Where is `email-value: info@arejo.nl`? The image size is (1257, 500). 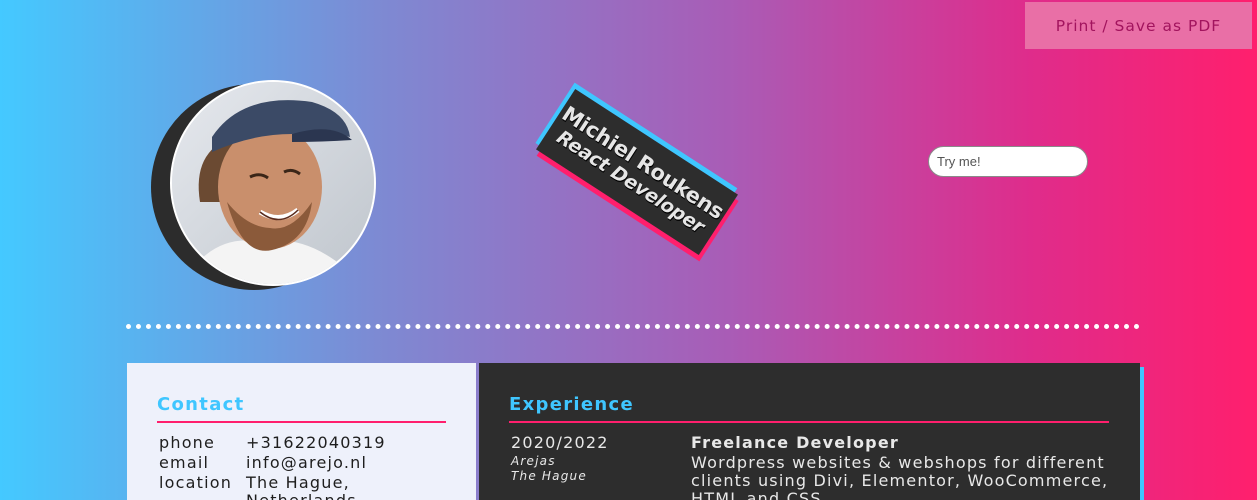
email-value: info@arejo.nl is located at coordinates (306, 463).